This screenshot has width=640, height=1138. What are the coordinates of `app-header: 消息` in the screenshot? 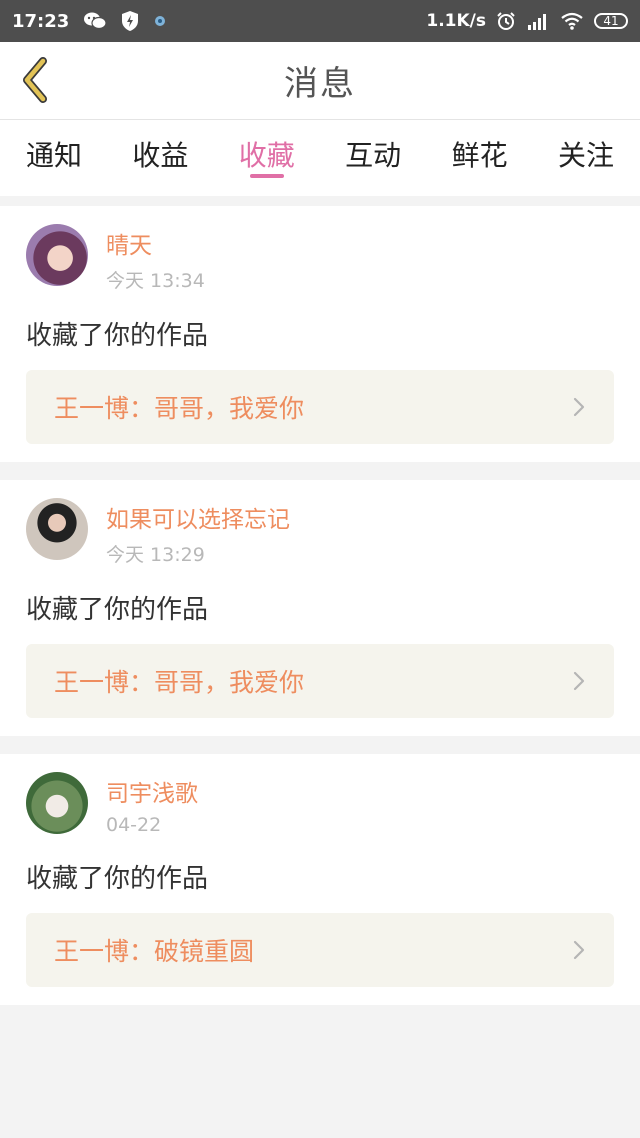 It's located at (320, 81).